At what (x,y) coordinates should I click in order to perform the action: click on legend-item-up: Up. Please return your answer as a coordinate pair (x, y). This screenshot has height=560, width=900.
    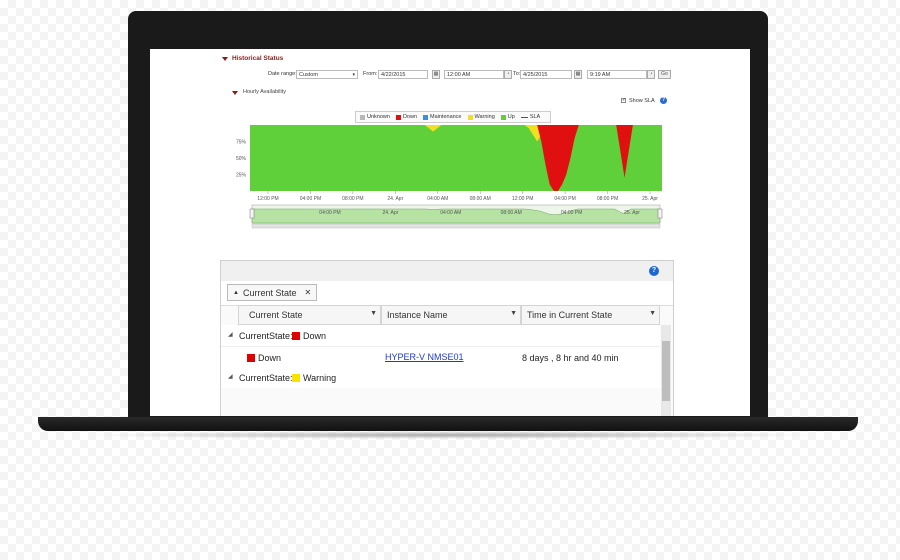
    Looking at the image, I should click on (507, 117).